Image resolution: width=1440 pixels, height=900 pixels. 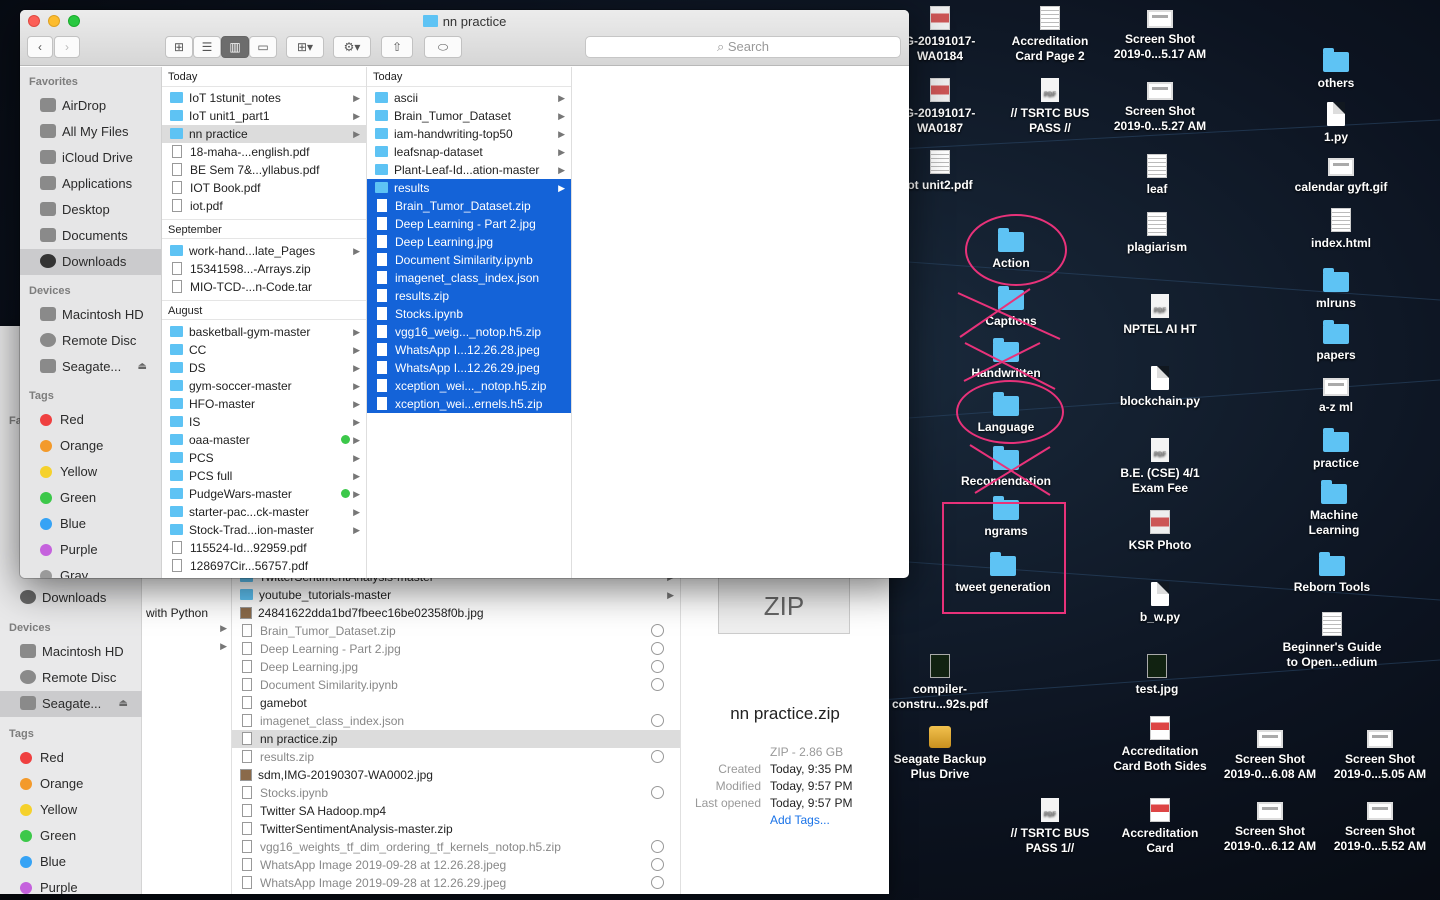 I want to click on file-item: Deep Learning - Part 2.jpg, so click(x=469, y=224).